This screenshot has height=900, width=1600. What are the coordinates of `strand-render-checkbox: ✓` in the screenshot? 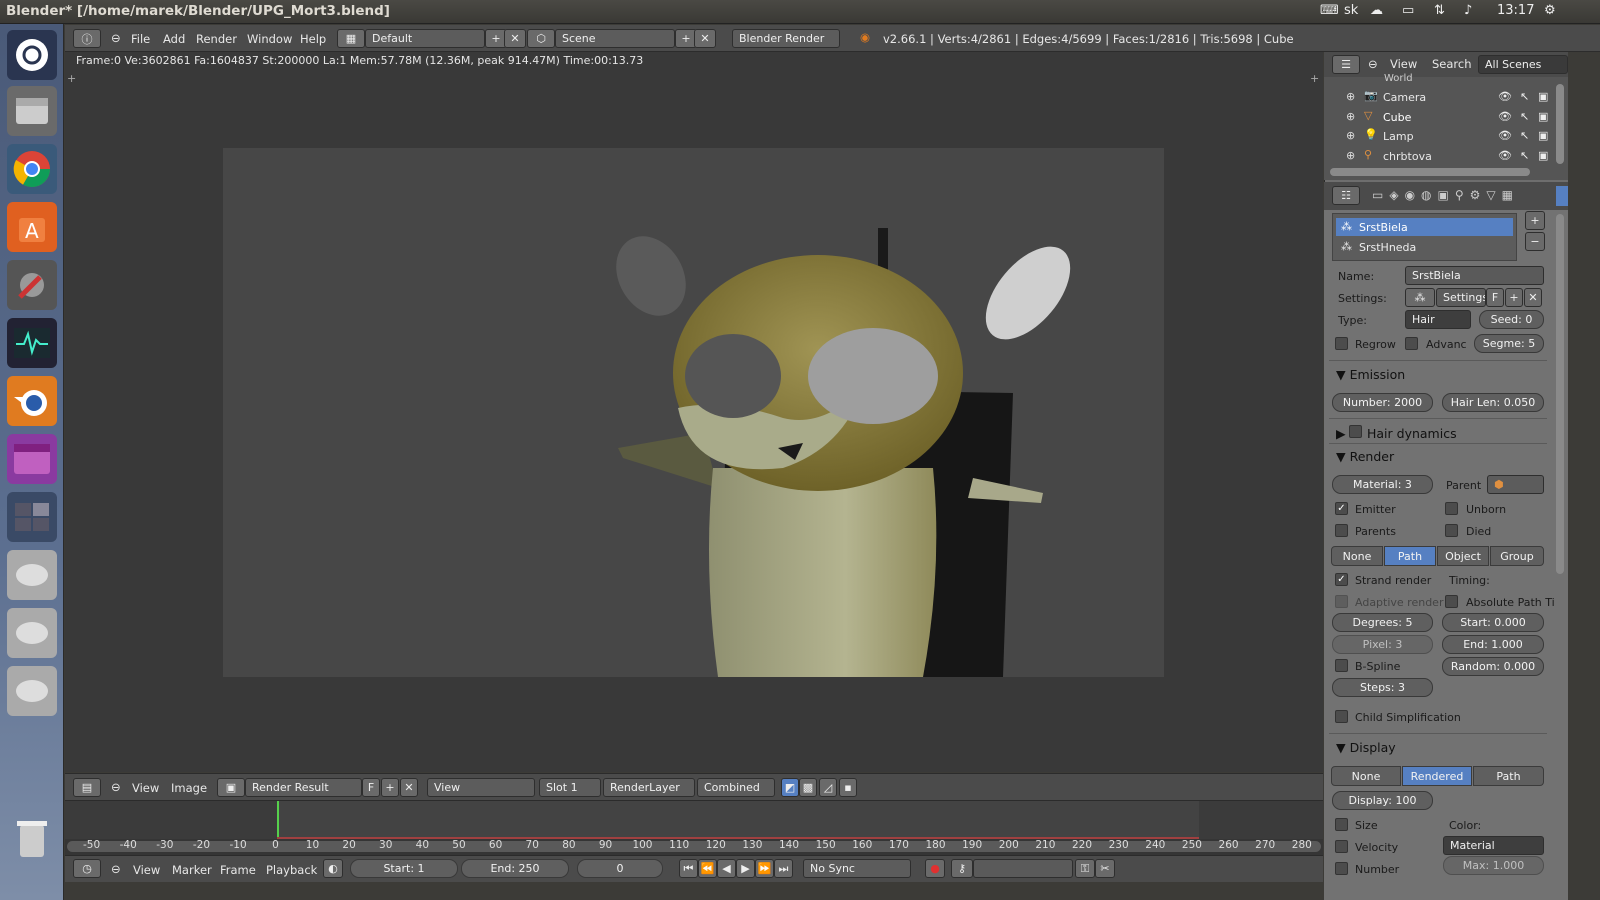 It's located at (1341, 579).